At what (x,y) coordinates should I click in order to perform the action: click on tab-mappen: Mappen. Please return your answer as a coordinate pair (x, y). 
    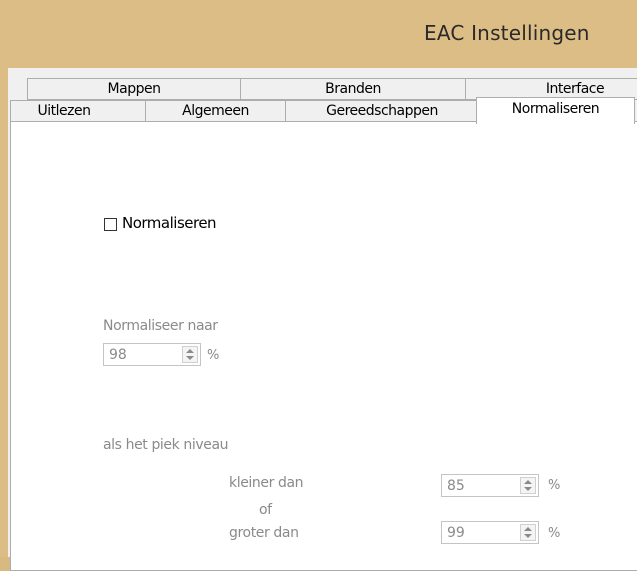
    Looking at the image, I should click on (134, 89).